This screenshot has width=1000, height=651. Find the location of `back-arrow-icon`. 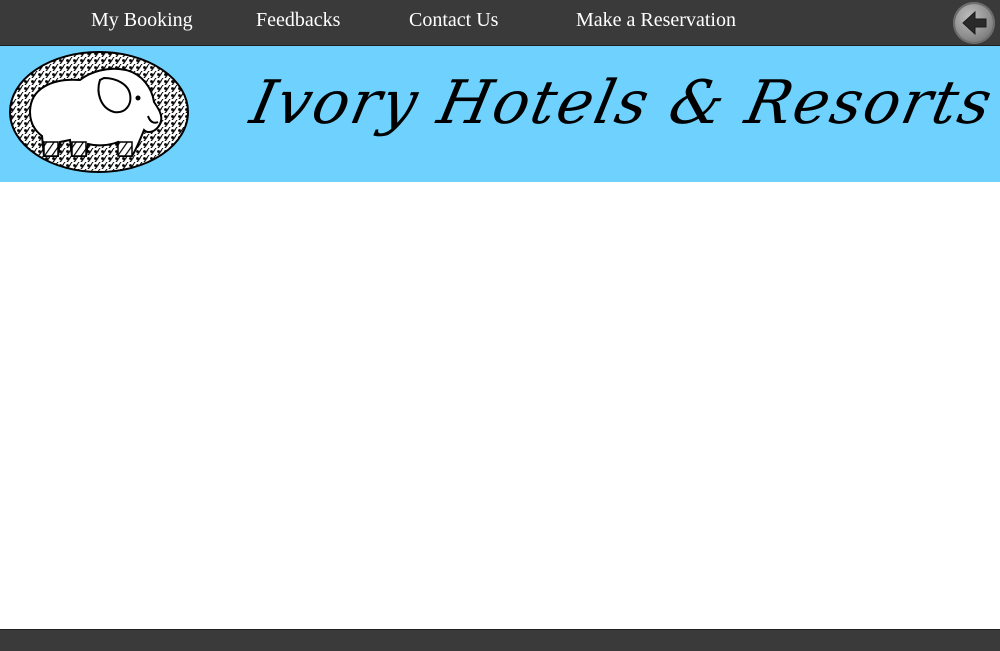

back-arrow-icon is located at coordinates (974, 23).